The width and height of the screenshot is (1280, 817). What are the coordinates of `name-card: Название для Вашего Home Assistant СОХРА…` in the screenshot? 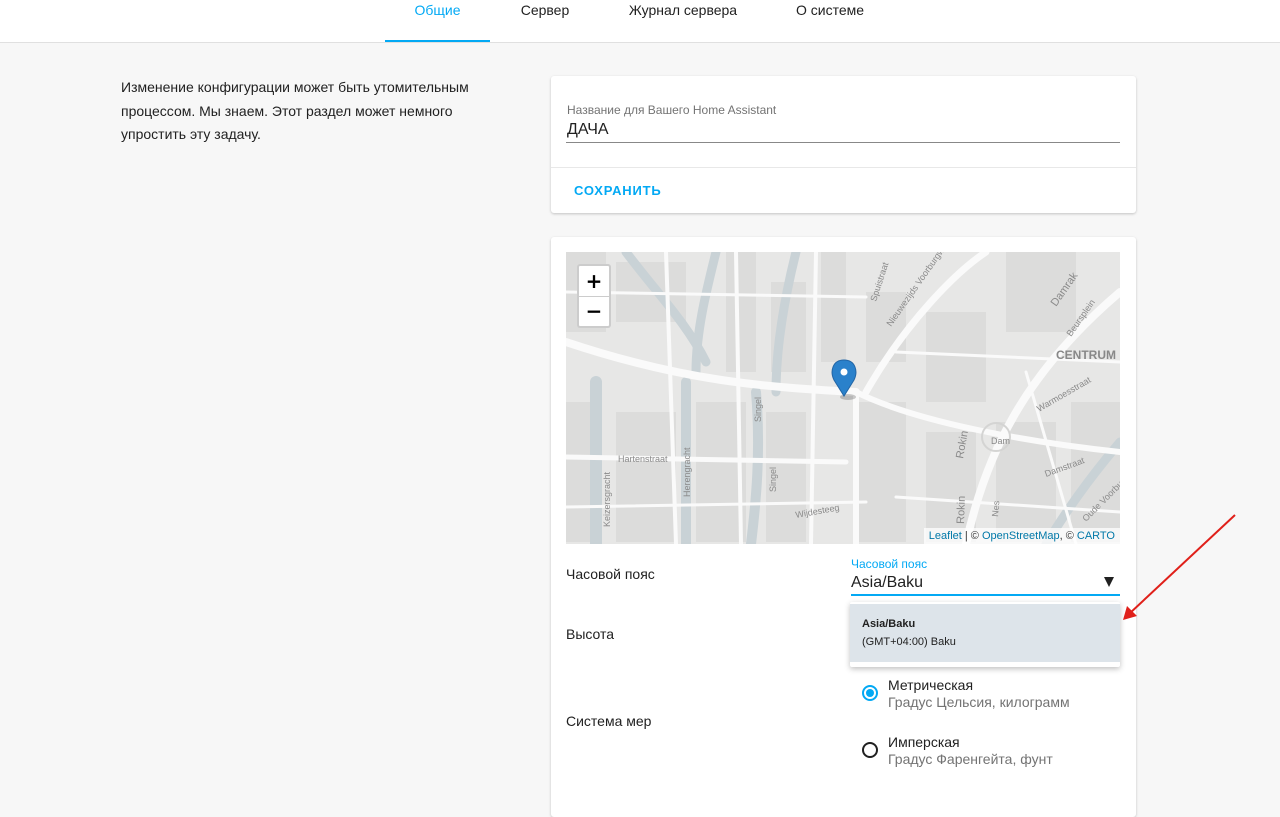 It's located at (843, 144).